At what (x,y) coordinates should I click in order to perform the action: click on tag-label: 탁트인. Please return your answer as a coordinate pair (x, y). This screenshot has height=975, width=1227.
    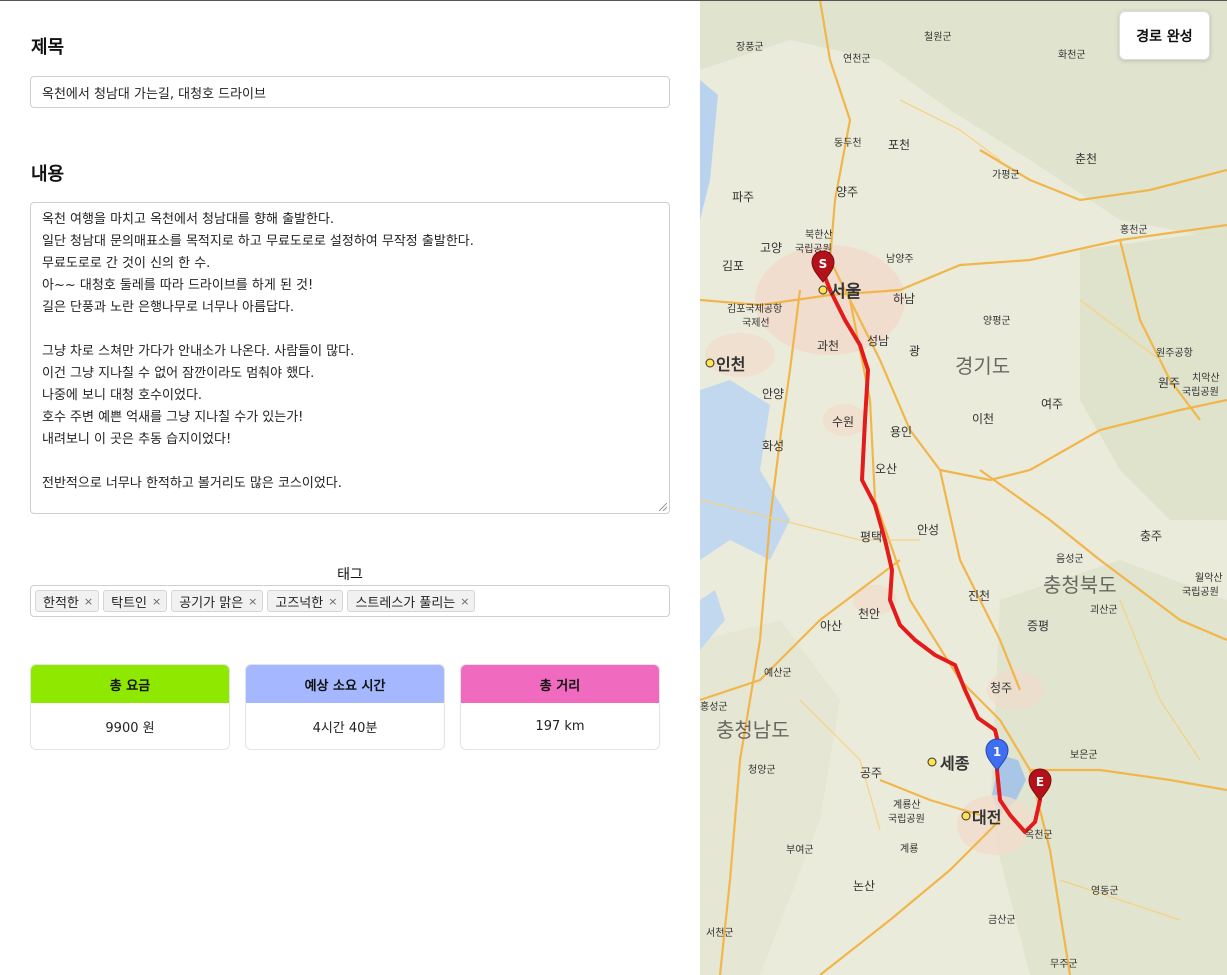
    Looking at the image, I should click on (129, 603).